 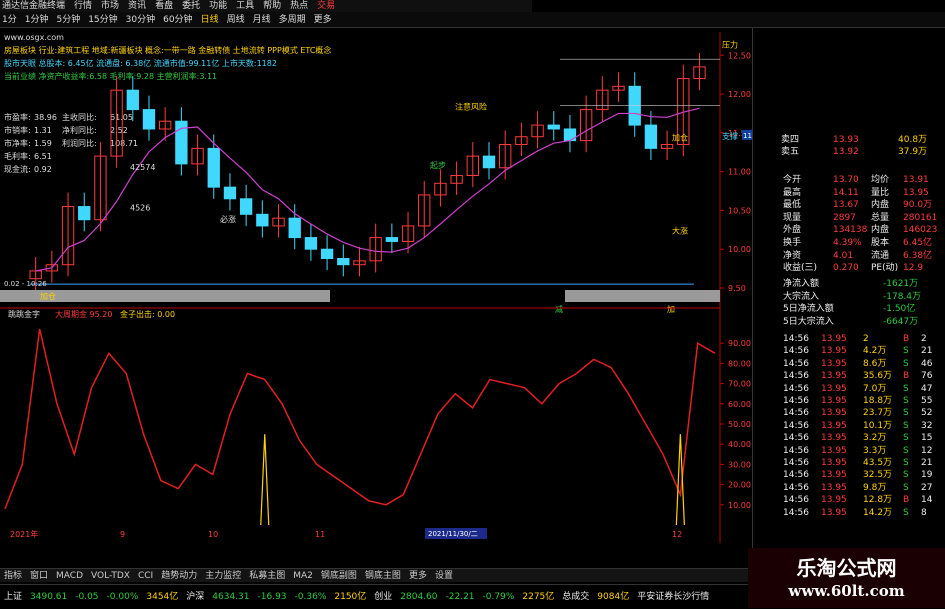 What do you see at coordinates (25, 284) in the screenshot?
I see `time-label: 0.02 - 10:26` at bounding box center [25, 284].